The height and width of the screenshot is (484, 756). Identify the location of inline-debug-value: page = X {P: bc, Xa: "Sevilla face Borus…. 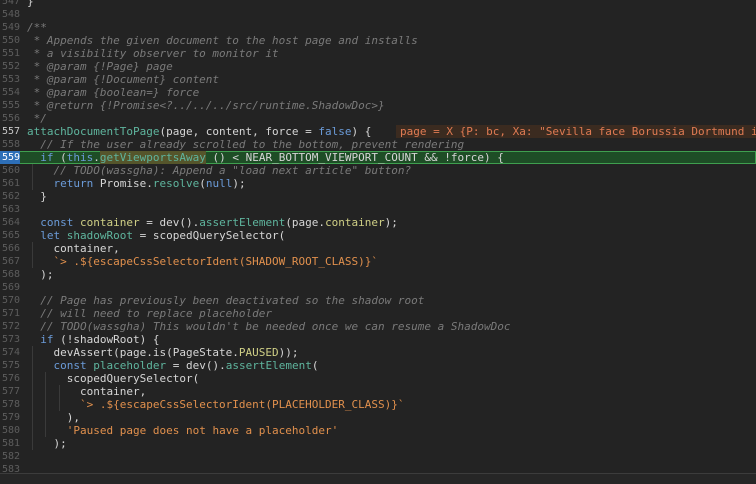
(576, 131).